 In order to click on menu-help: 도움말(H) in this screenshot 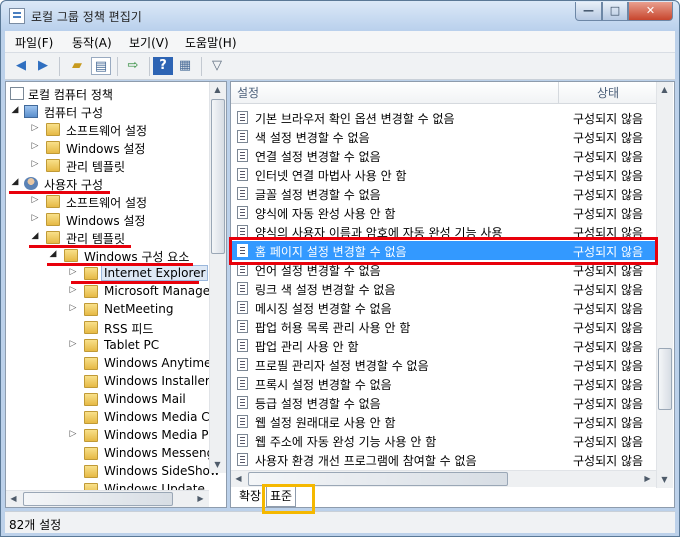, I will do `click(211, 42)`.